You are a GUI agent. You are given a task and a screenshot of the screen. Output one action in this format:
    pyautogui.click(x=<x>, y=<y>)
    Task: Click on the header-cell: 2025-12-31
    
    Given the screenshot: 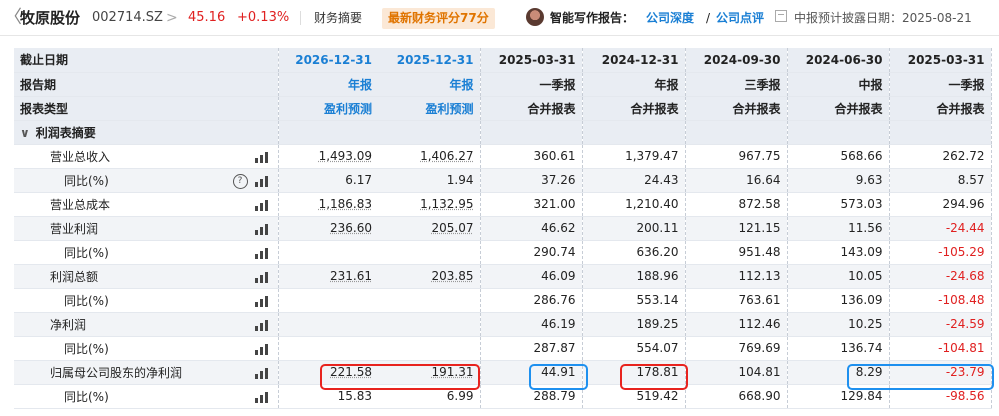 What is the action you would take?
    pyautogui.click(x=429, y=60)
    